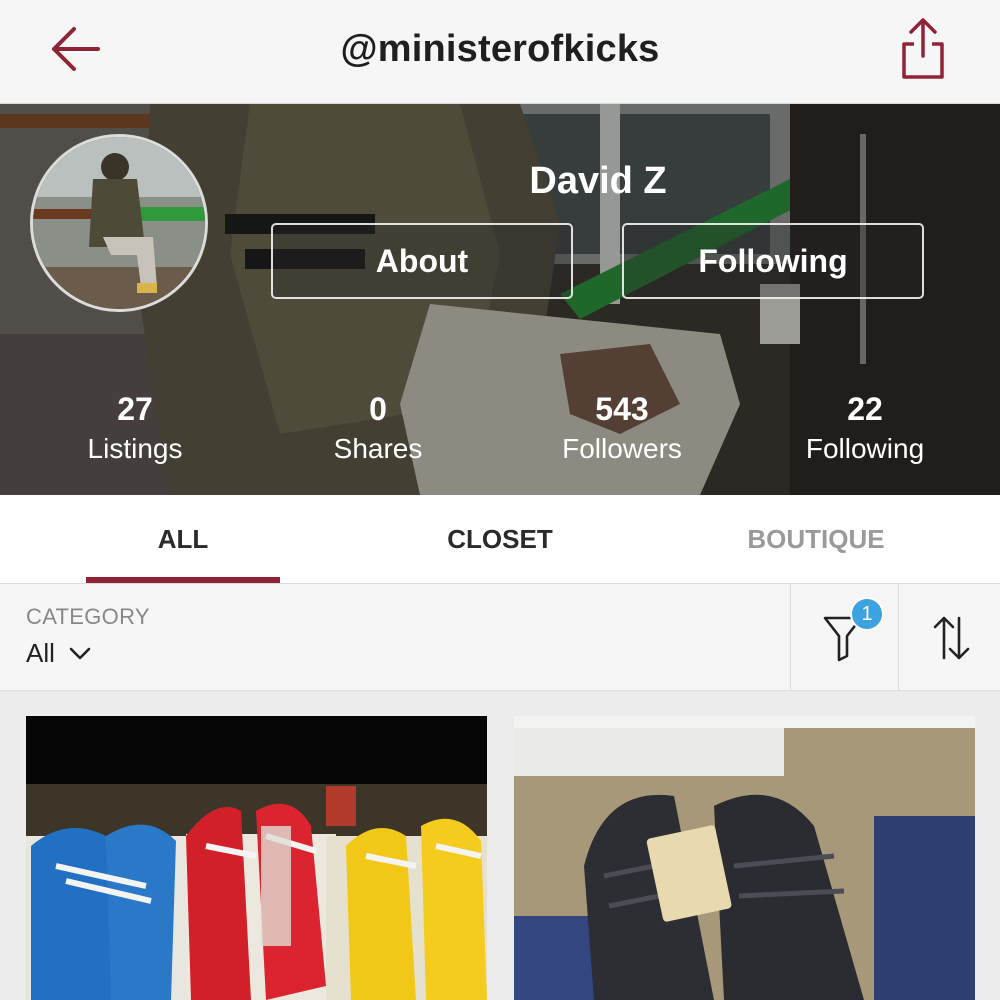 The image size is (1000, 1000). I want to click on category-label: CATEGORY, so click(88, 616).